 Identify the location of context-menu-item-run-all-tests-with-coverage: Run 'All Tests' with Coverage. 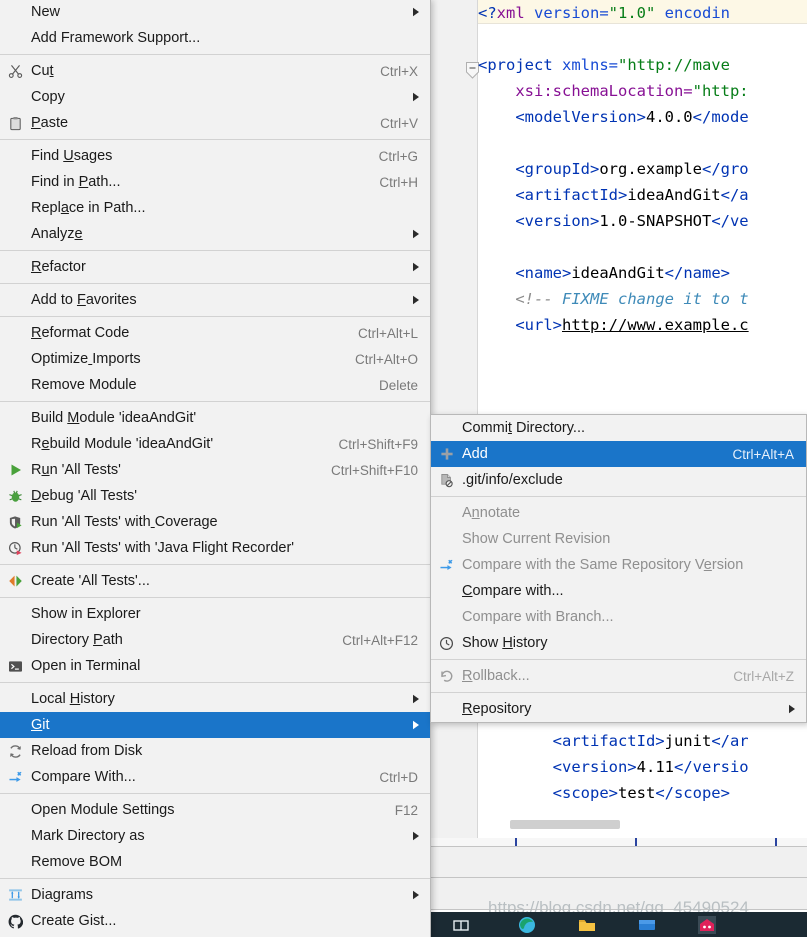
(215, 522).